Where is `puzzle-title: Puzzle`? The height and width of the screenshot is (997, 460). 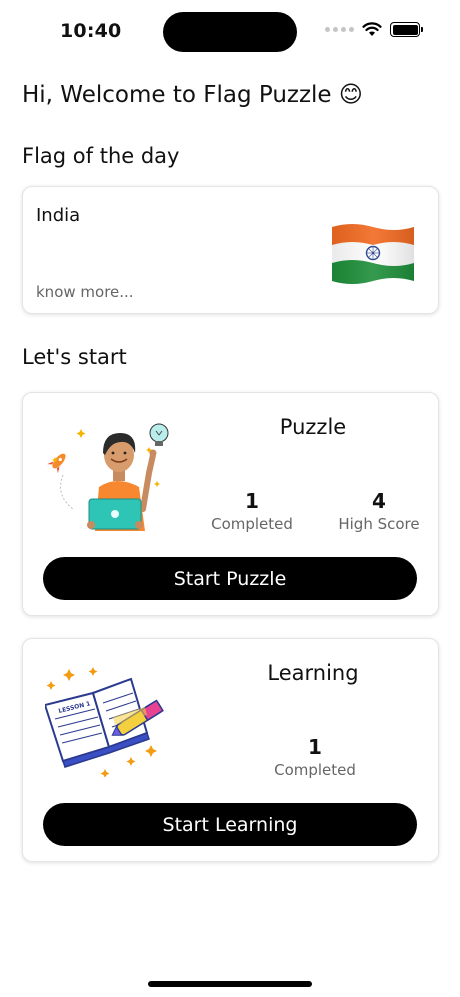
puzzle-title: Puzzle is located at coordinates (313, 427).